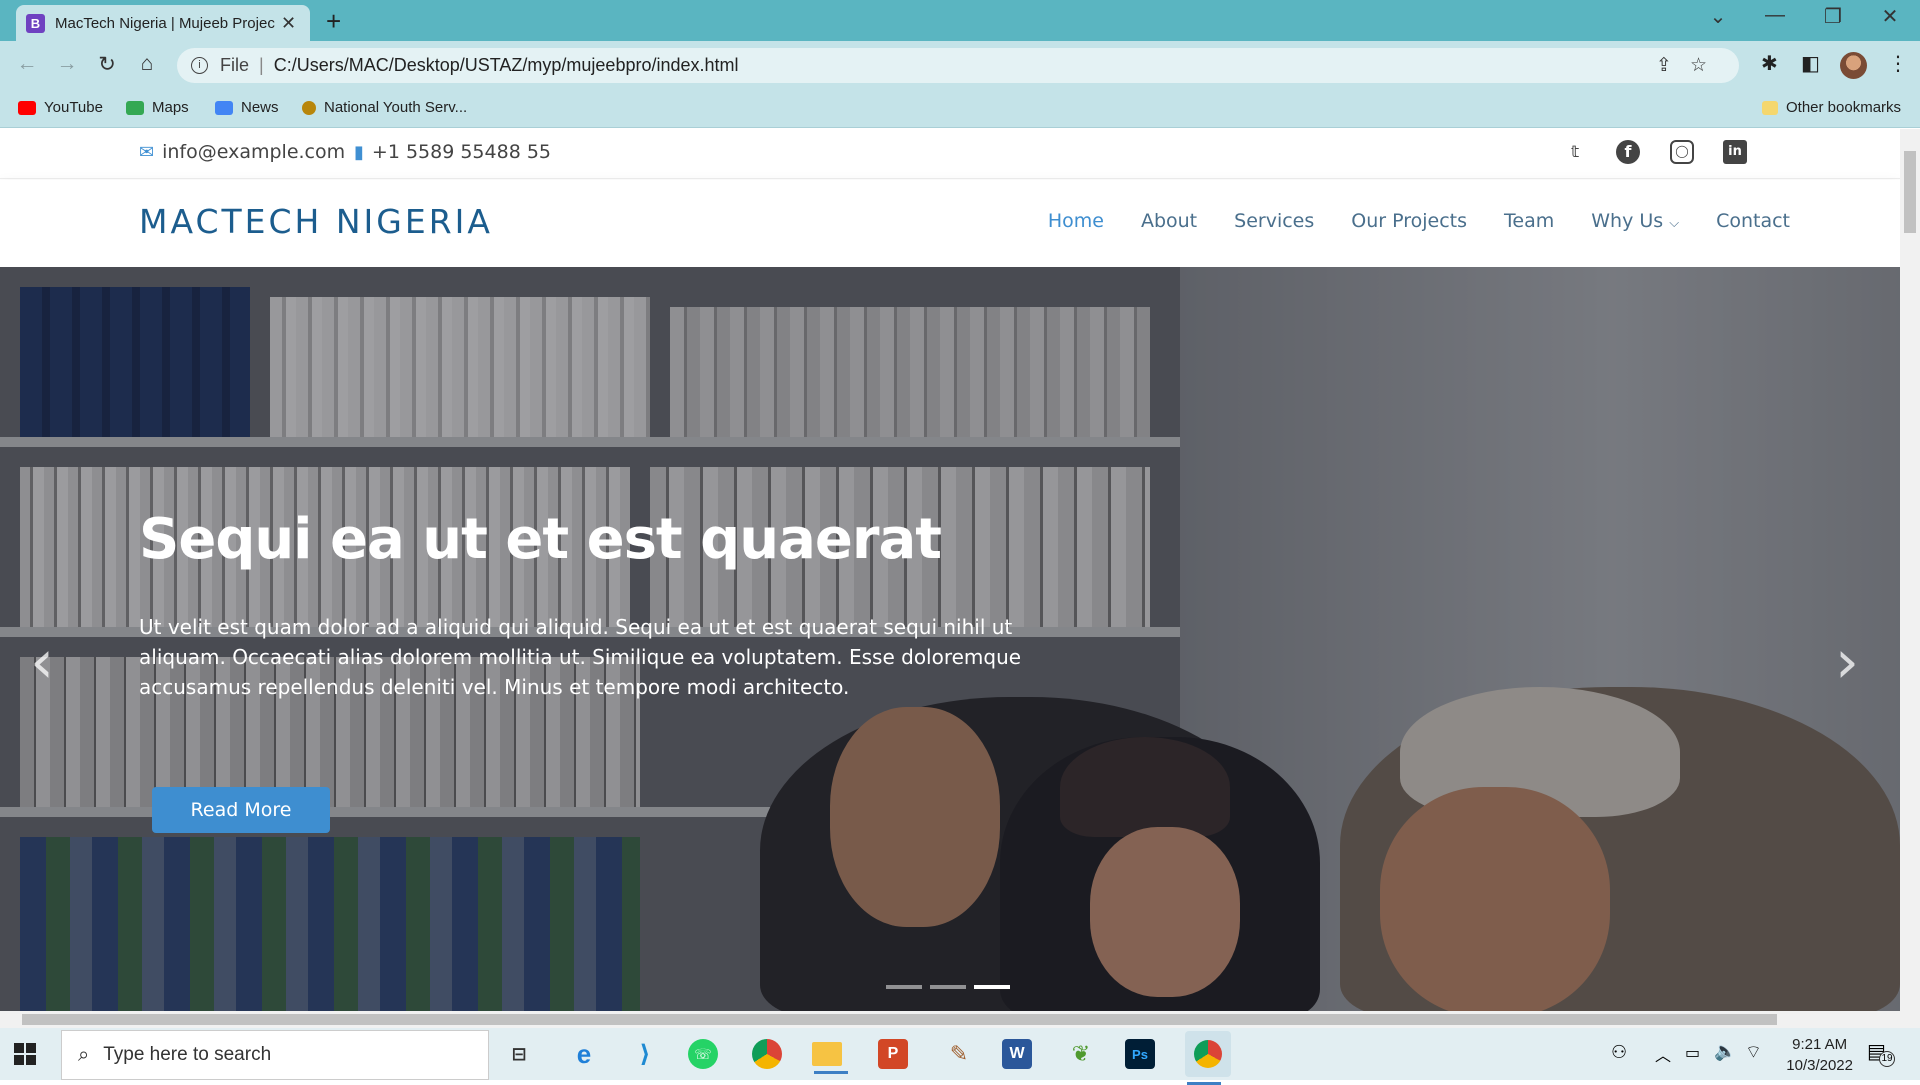  I want to click on close-window-icon: ✕, so click(1890, 16).